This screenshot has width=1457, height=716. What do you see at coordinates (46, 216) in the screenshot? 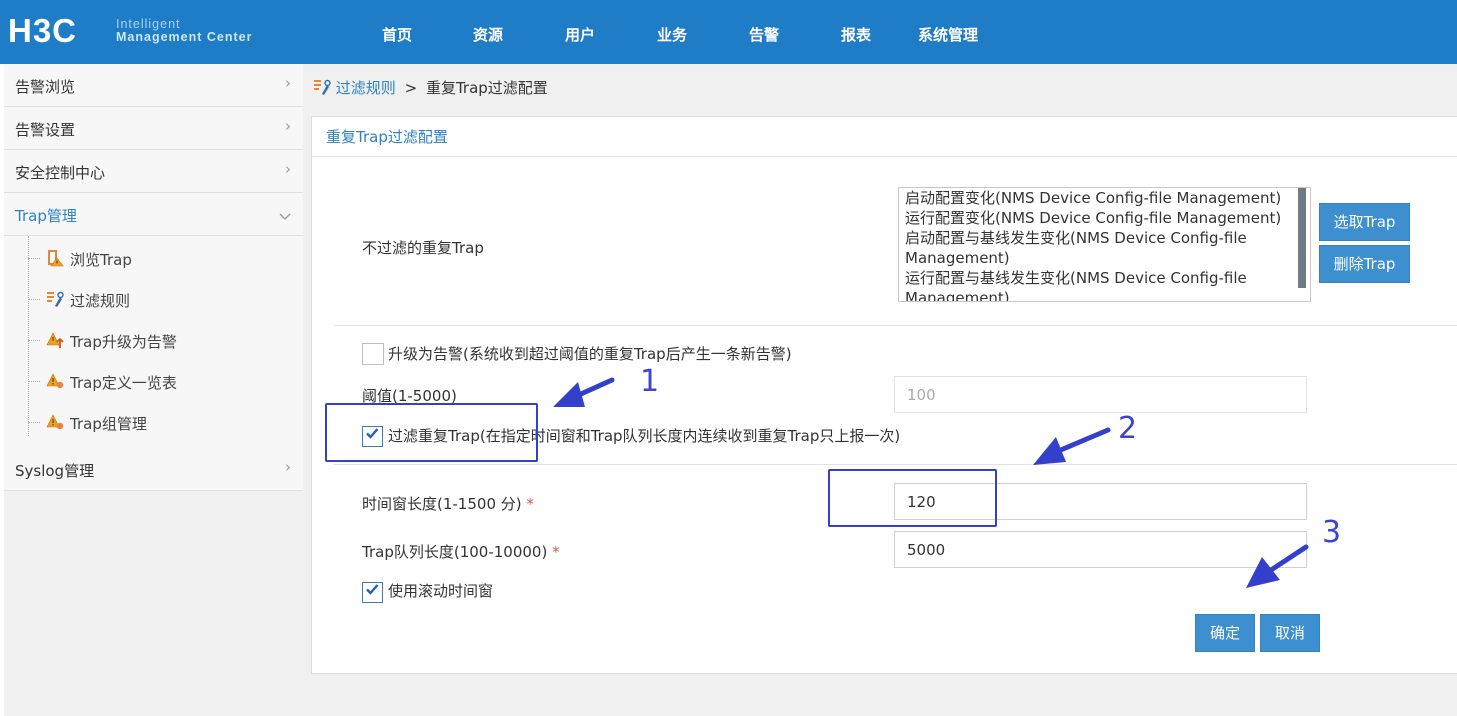
I see `sidebar-item-label: Trap管理` at bounding box center [46, 216].